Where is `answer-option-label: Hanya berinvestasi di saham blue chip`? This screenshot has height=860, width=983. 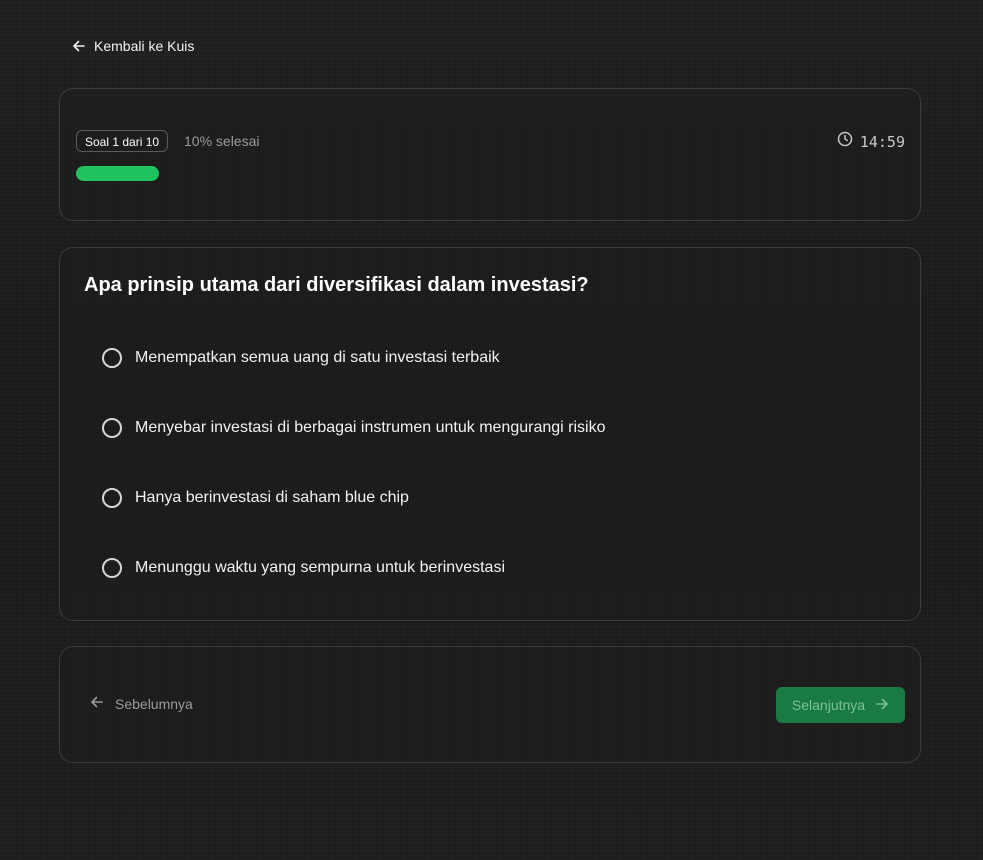
answer-option-label: Hanya berinvestasi di saham blue chip is located at coordinates (272, 497).